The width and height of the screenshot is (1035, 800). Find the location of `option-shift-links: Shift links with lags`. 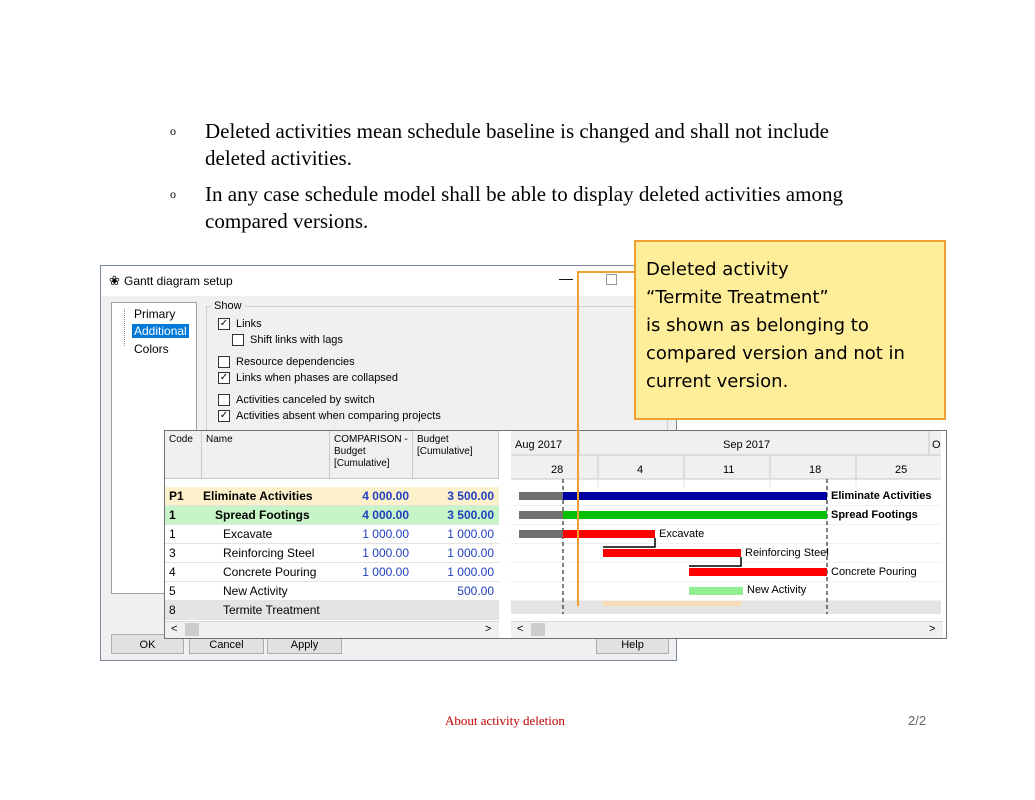

option-shift-links: Shift links with lags is located at coordinates (287, 340).